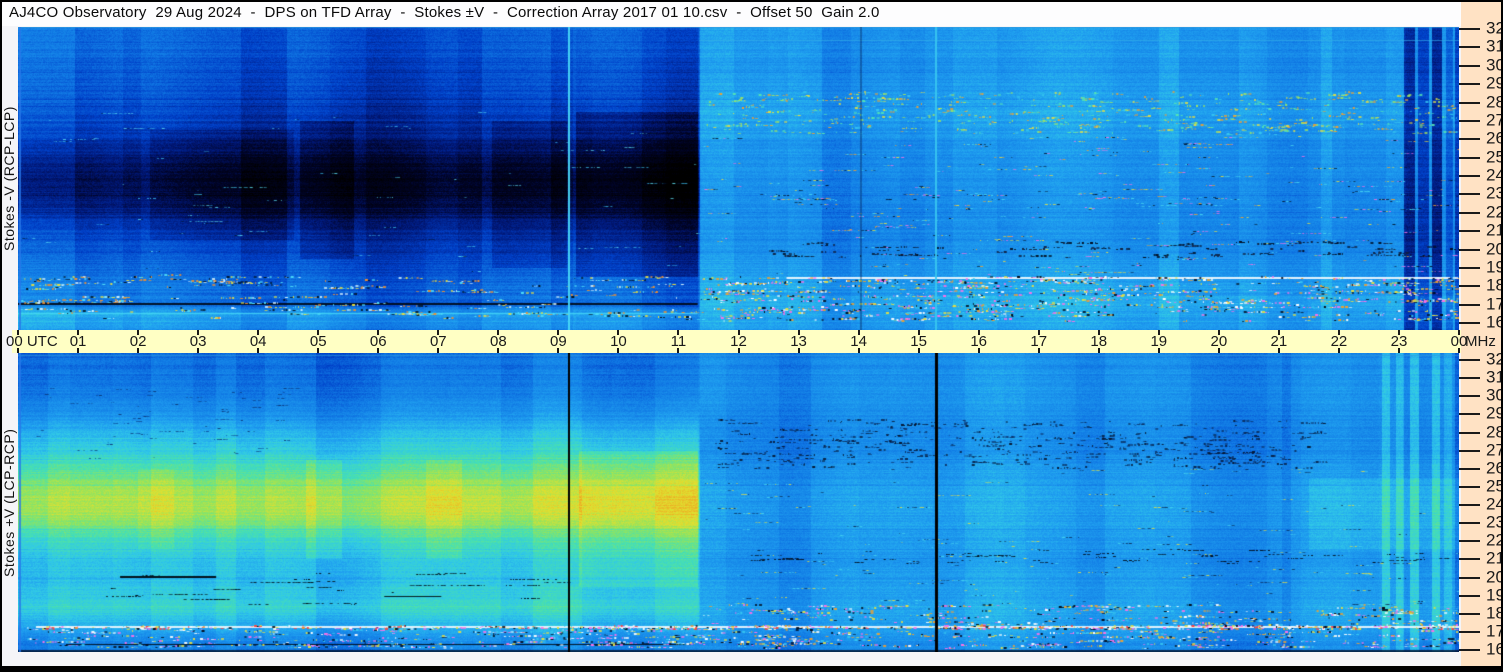 The width and height of the screenshot is (1503, 672). Describe the element at coordinates (1279, 341) in the screenshot. I see `hour-tick-label: 21` at that location.